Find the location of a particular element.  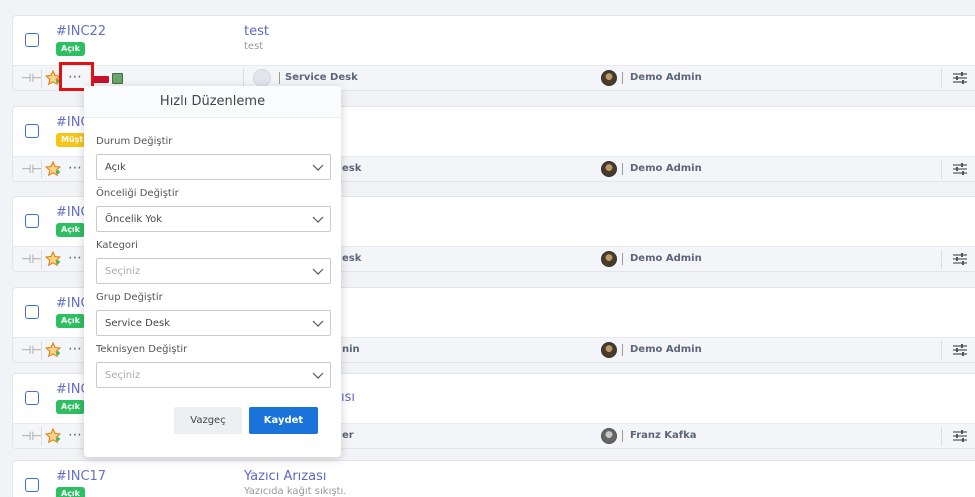

group-change-label: Grup Değiştir is located at coordinates (129, 297).